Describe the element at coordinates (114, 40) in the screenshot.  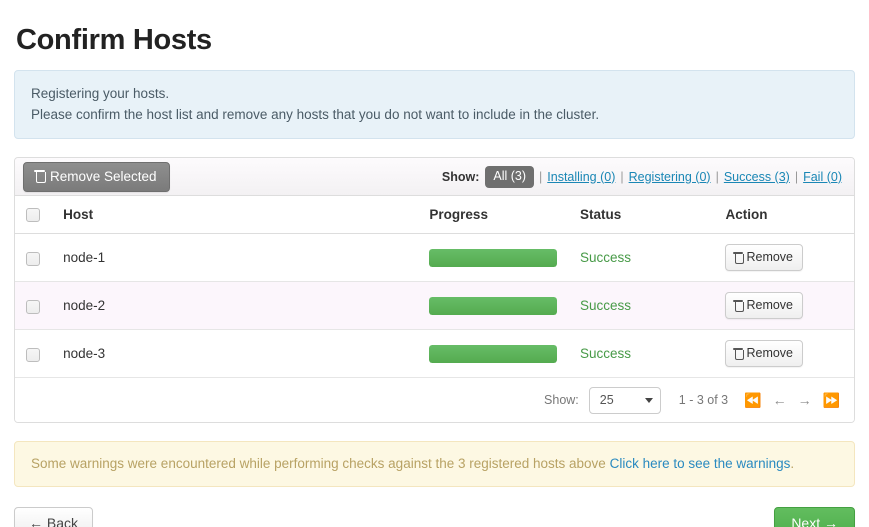
I see `page-title: Confirm Hosts` at that location.